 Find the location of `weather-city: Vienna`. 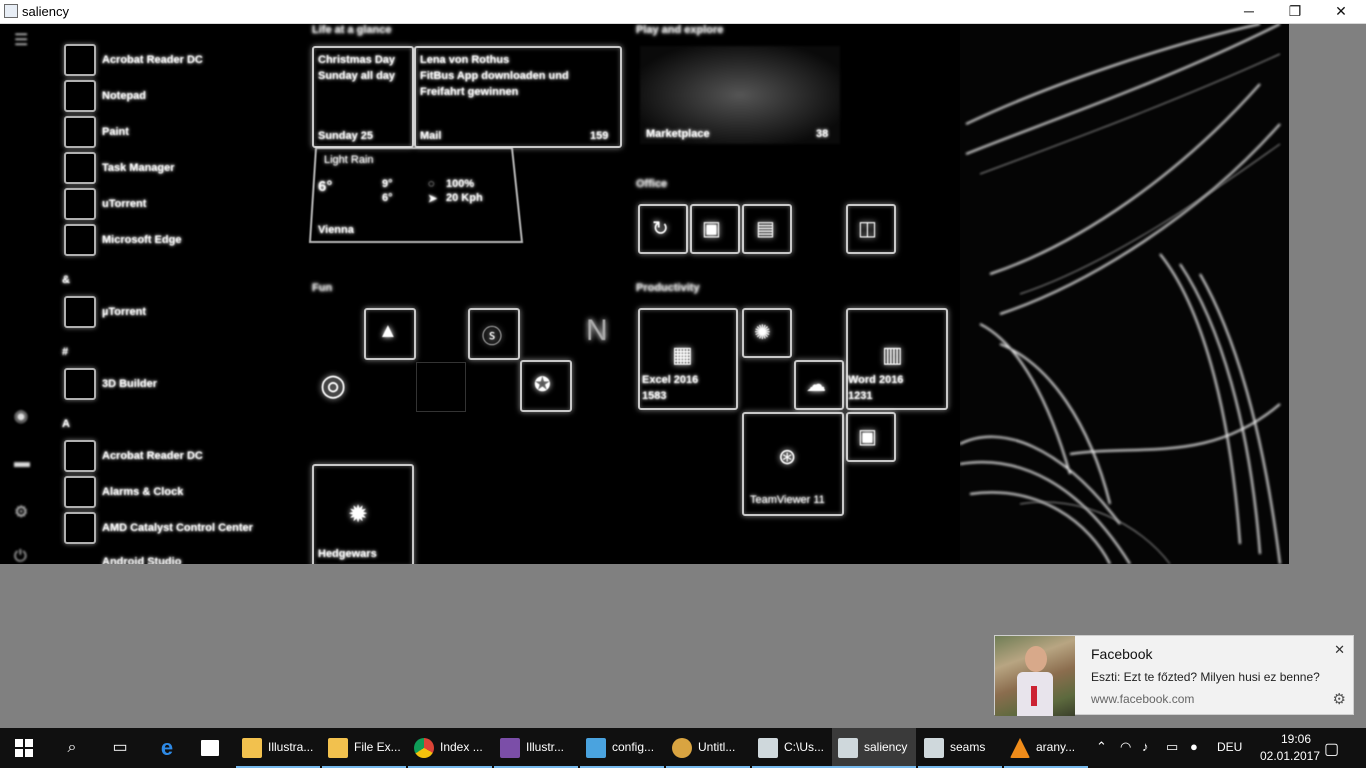

weather-city: Vienna is located at coordinates (336, 230).